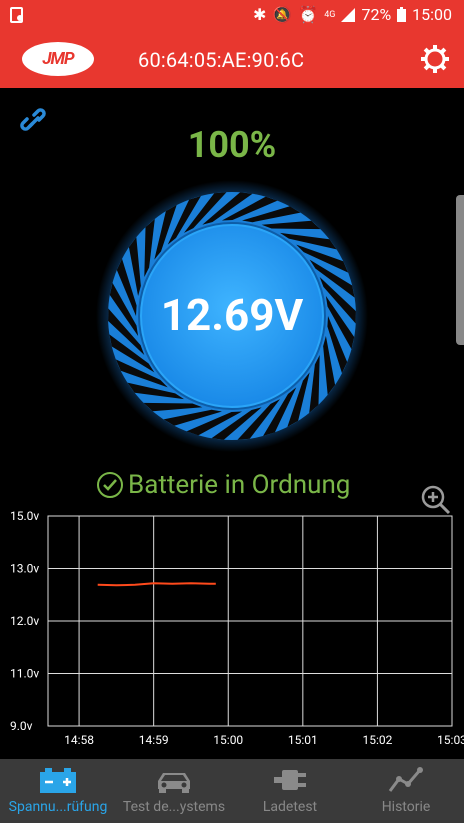 Image resolution: width=464 pixels, height=823 pixels. Describe the element at coordinates (174, 783) in the screenshot. I see `car-icon` at that location.